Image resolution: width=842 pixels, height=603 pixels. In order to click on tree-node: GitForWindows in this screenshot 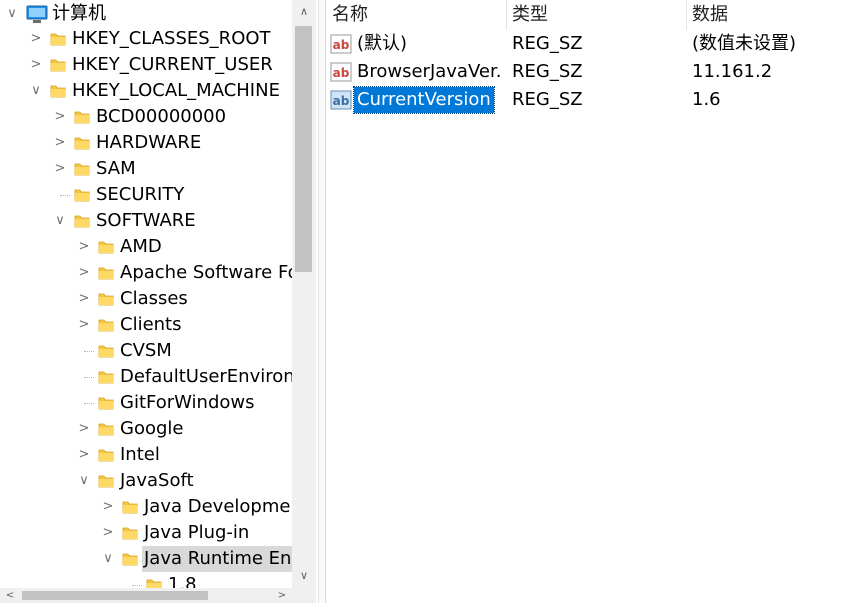, I will do `click(146, 403)`.